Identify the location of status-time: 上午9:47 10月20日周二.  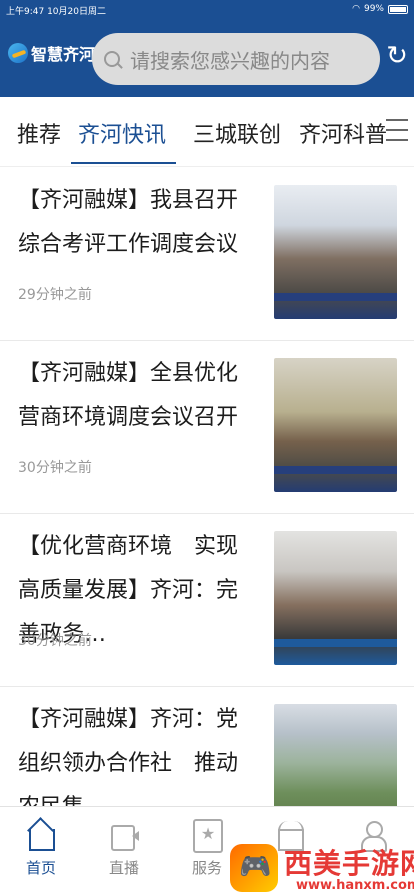
(56, 12).